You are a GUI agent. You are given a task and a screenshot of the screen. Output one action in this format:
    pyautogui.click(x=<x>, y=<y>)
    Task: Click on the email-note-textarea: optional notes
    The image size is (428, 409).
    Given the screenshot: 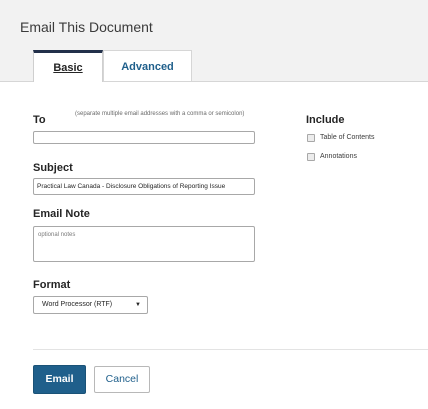 What is the action you would take?
    pyautogui.click(x=144, y=244)
    